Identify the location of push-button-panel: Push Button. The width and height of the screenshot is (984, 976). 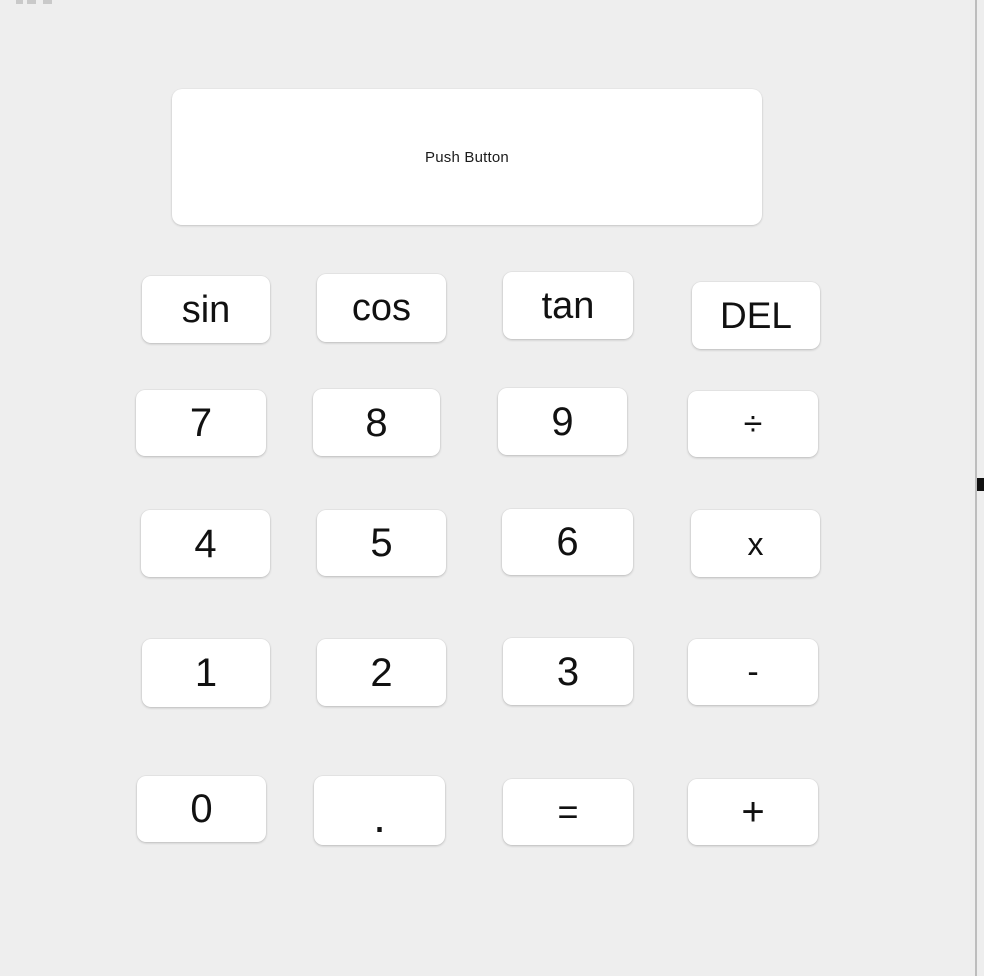
(467, 157).